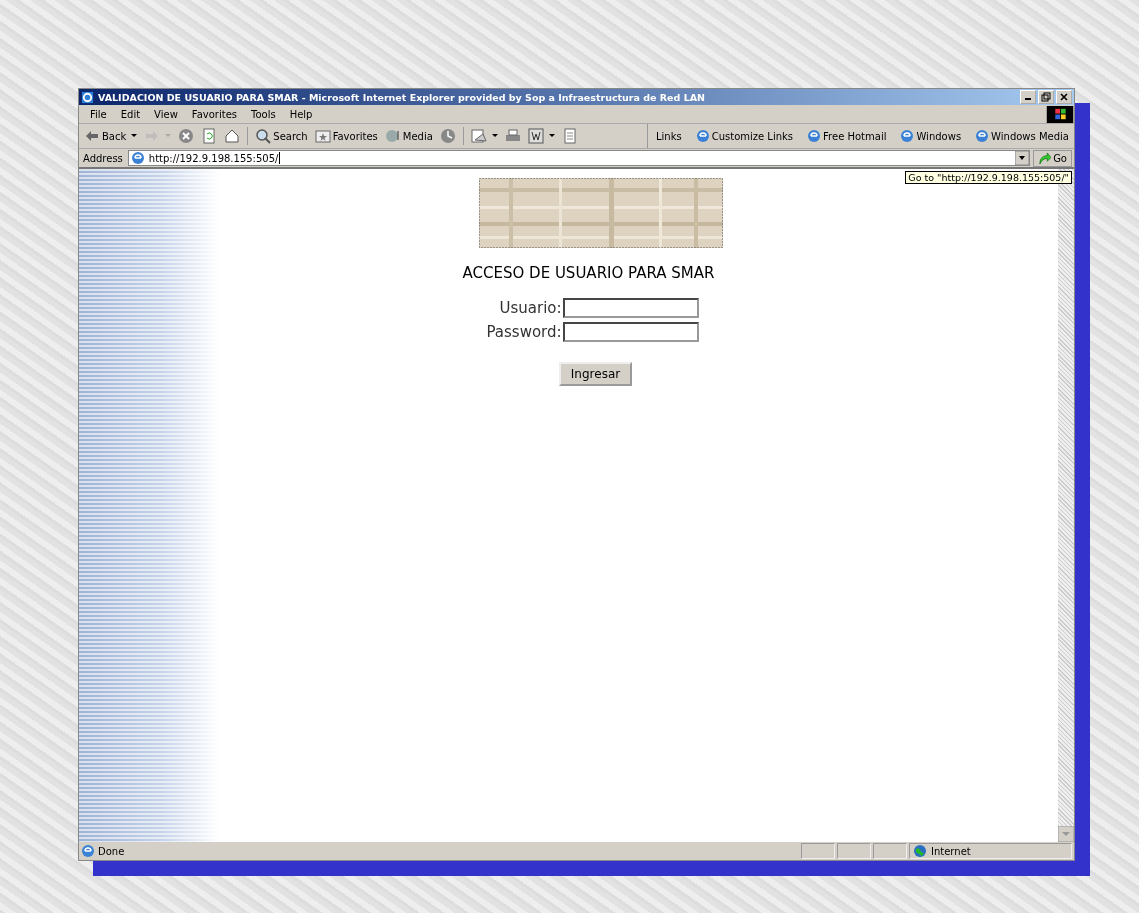  Describe the element at coordinates (111, 136) in the screenshot. I see `back-button: Back` at that location.